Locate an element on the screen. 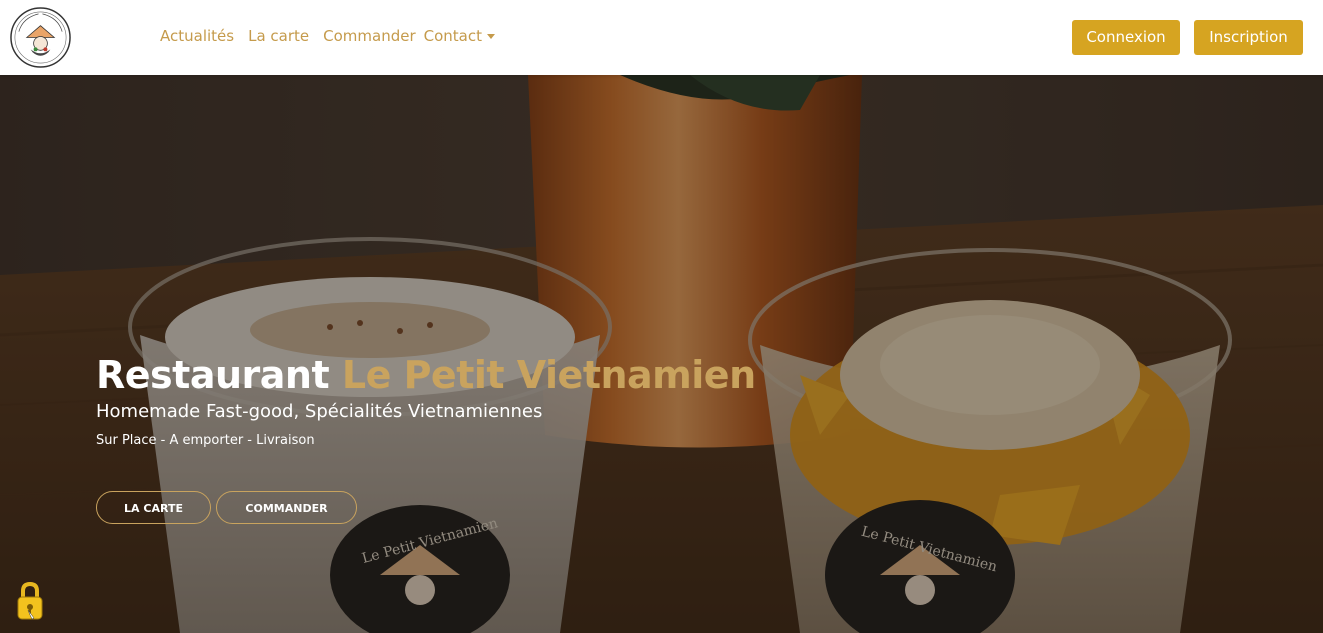  hero-tagline: Sur Place - A emporter - Livraison is located at coordinates (205, 440).